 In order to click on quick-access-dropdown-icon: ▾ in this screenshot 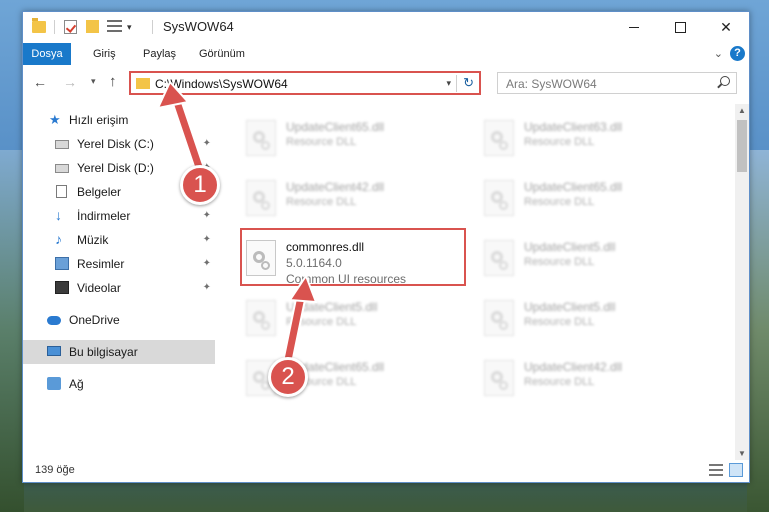, I will do `click(129, 27)`.